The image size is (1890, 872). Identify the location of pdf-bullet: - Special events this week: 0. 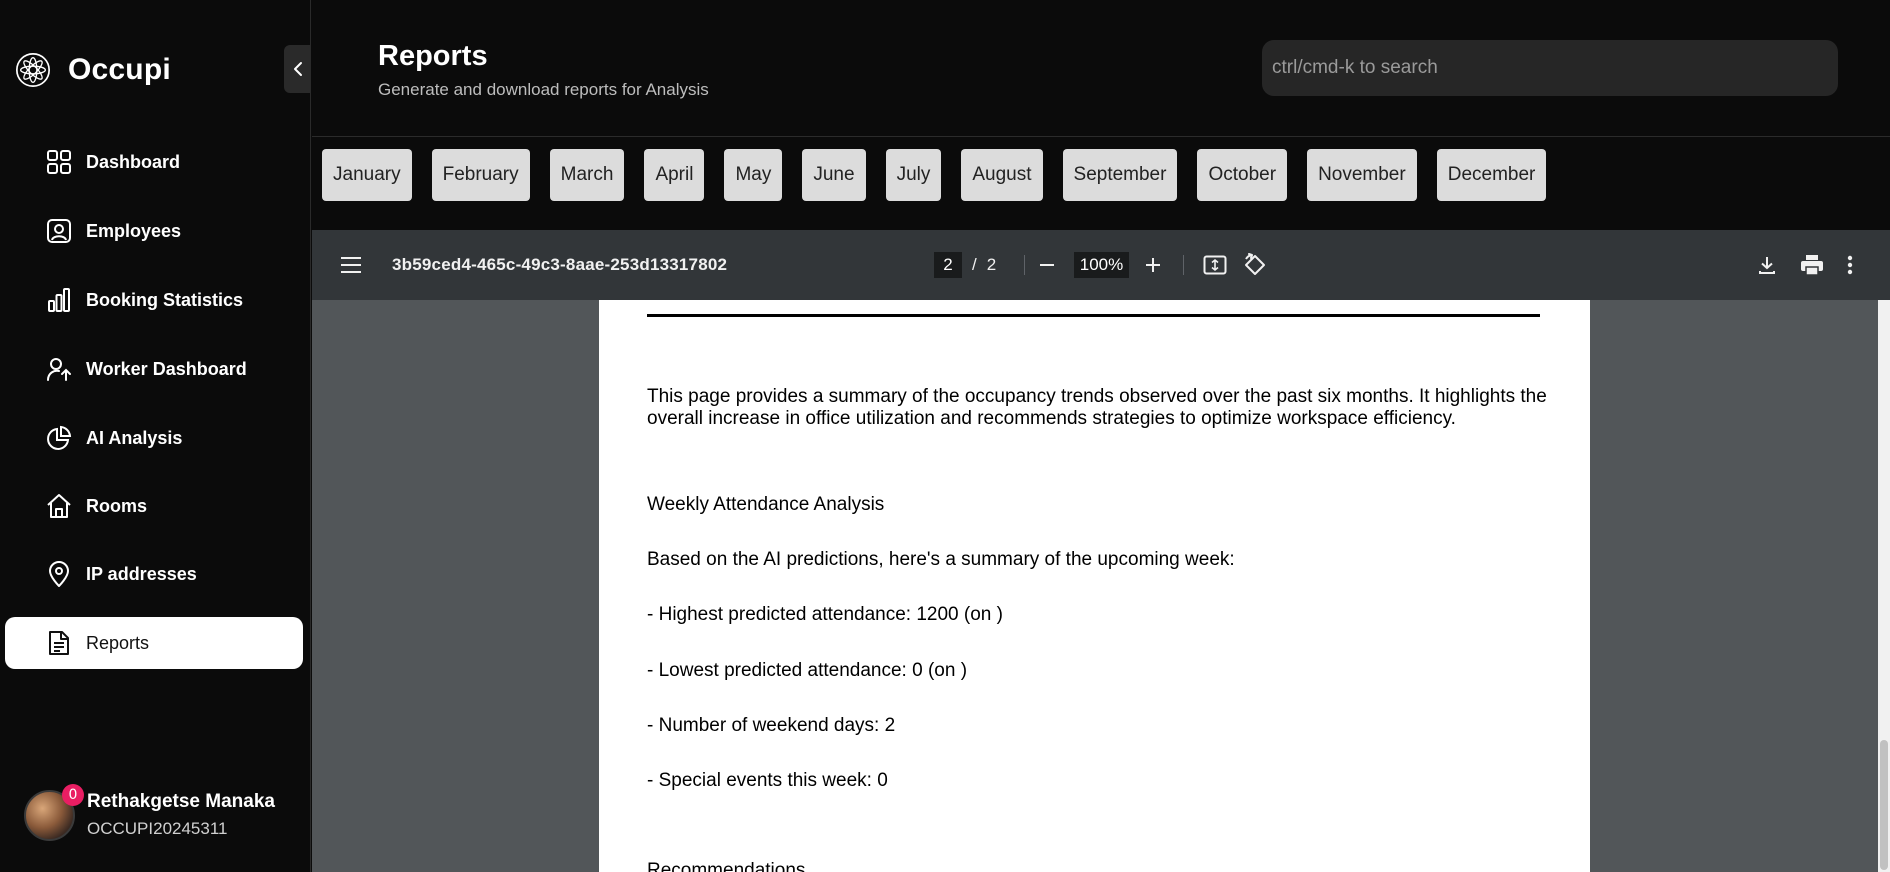
(767, 780).